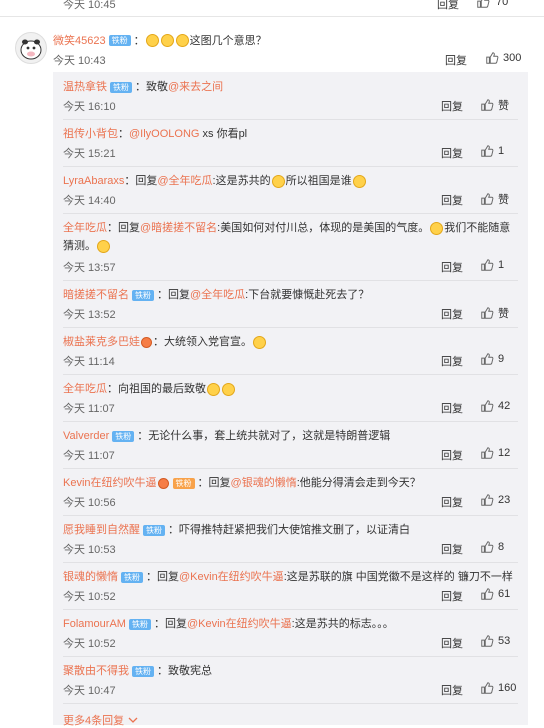 The image size is (544, 728). I want to click on user-name: 椒盐莱克多巴娃, so click(101, 342).